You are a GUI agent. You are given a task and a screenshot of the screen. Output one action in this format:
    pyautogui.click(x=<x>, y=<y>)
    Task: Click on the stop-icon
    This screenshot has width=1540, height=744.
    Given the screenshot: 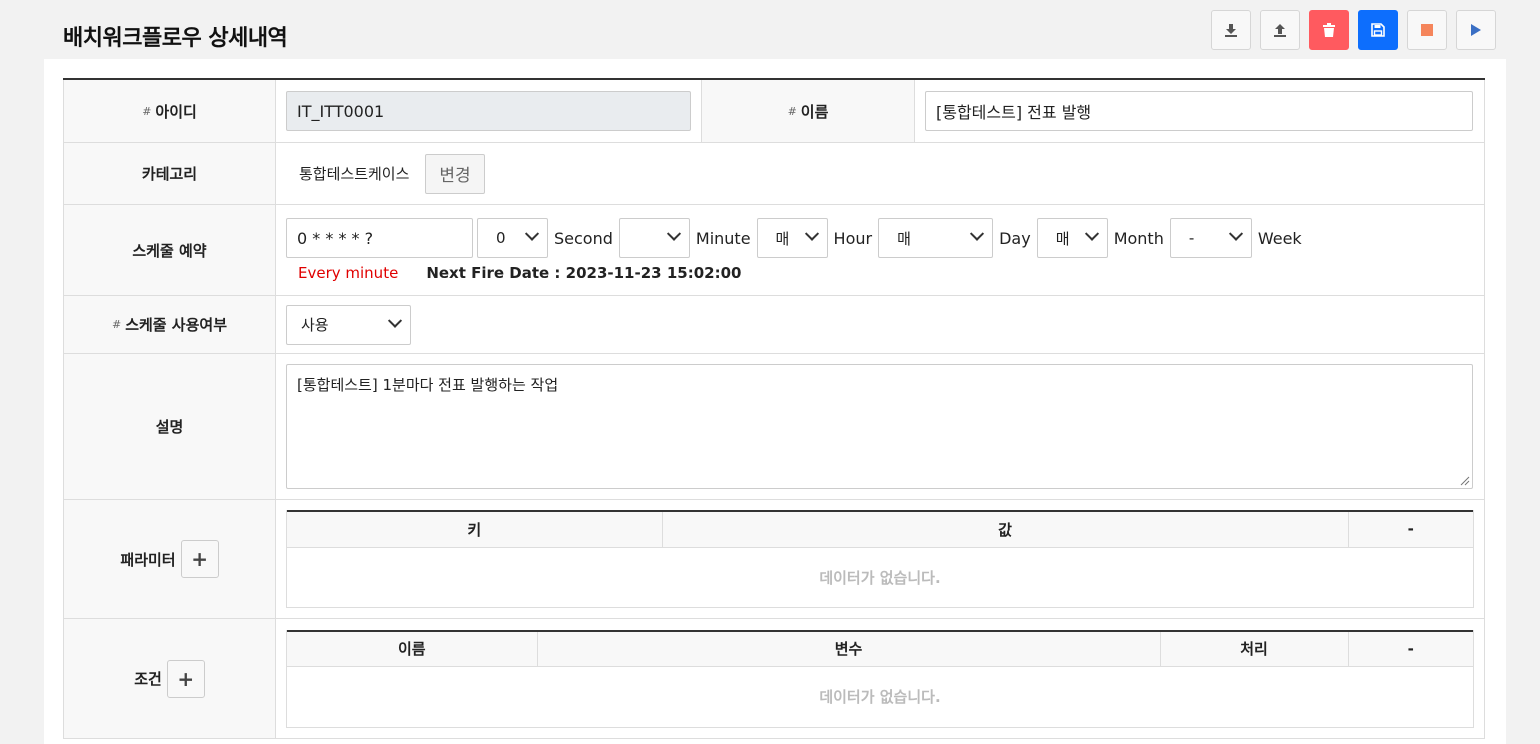 What is the action you would take?
    pyautogui.click(x=1427, y=30)
    